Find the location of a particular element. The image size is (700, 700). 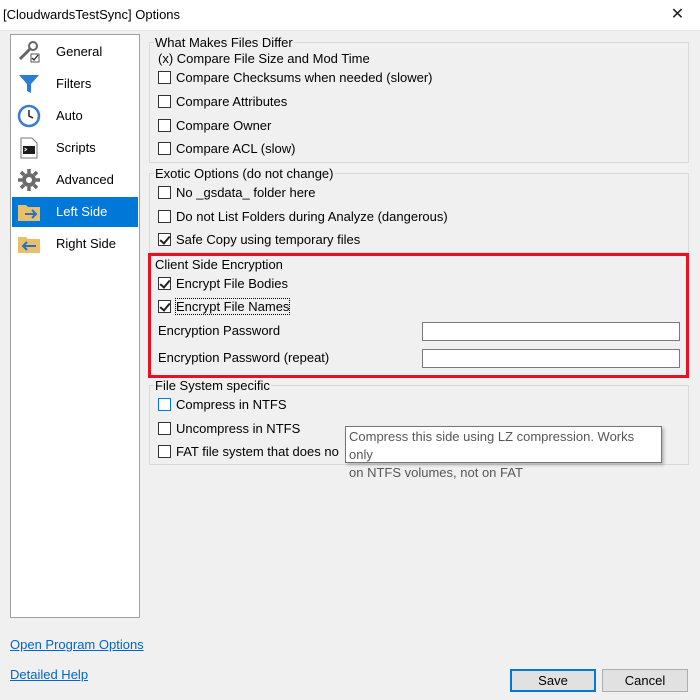

close-icon: ✕ is located at coordinates (677, 15).